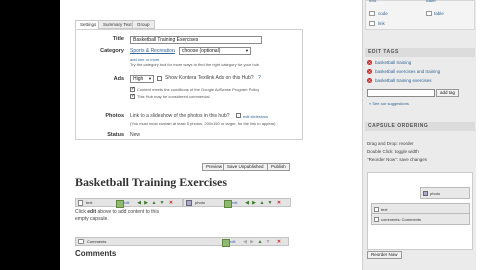 This screenshot has width=480, height=270. What do you see at coordinates (209, 78) in the screenshot?
I see `ads-text: Show Kontera Textlink Ads on this Hub?` at bounding box center [209, 78].